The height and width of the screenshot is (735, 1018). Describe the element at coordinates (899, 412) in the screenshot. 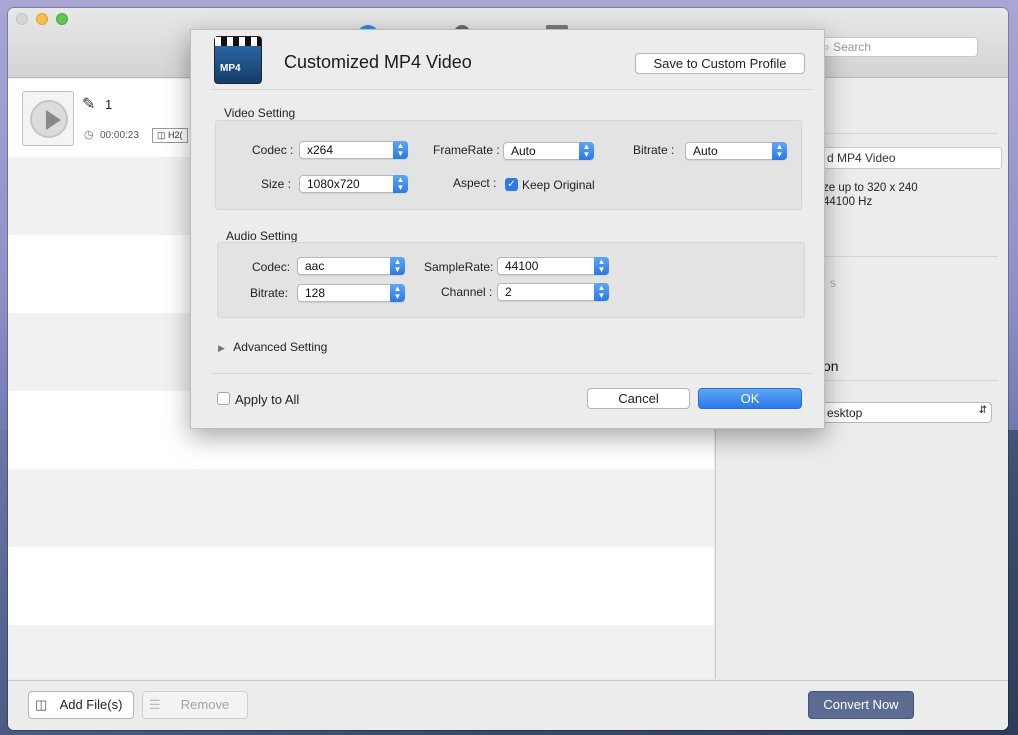

I see `destination-select: esktop ⇵` at that location.